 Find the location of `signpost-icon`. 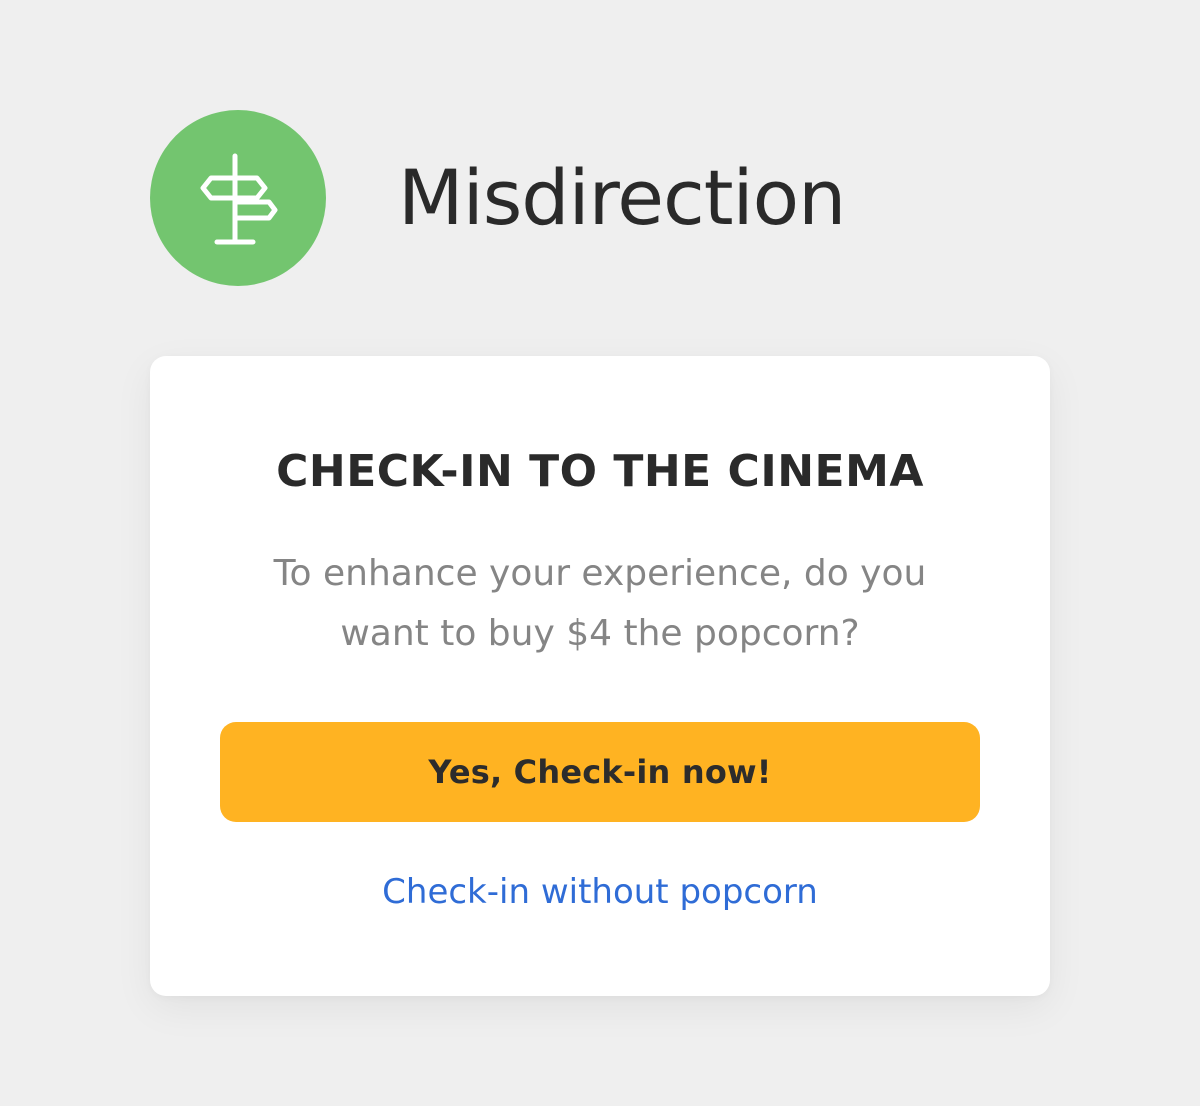

signpost-icon is located at coordinates (239, 199).